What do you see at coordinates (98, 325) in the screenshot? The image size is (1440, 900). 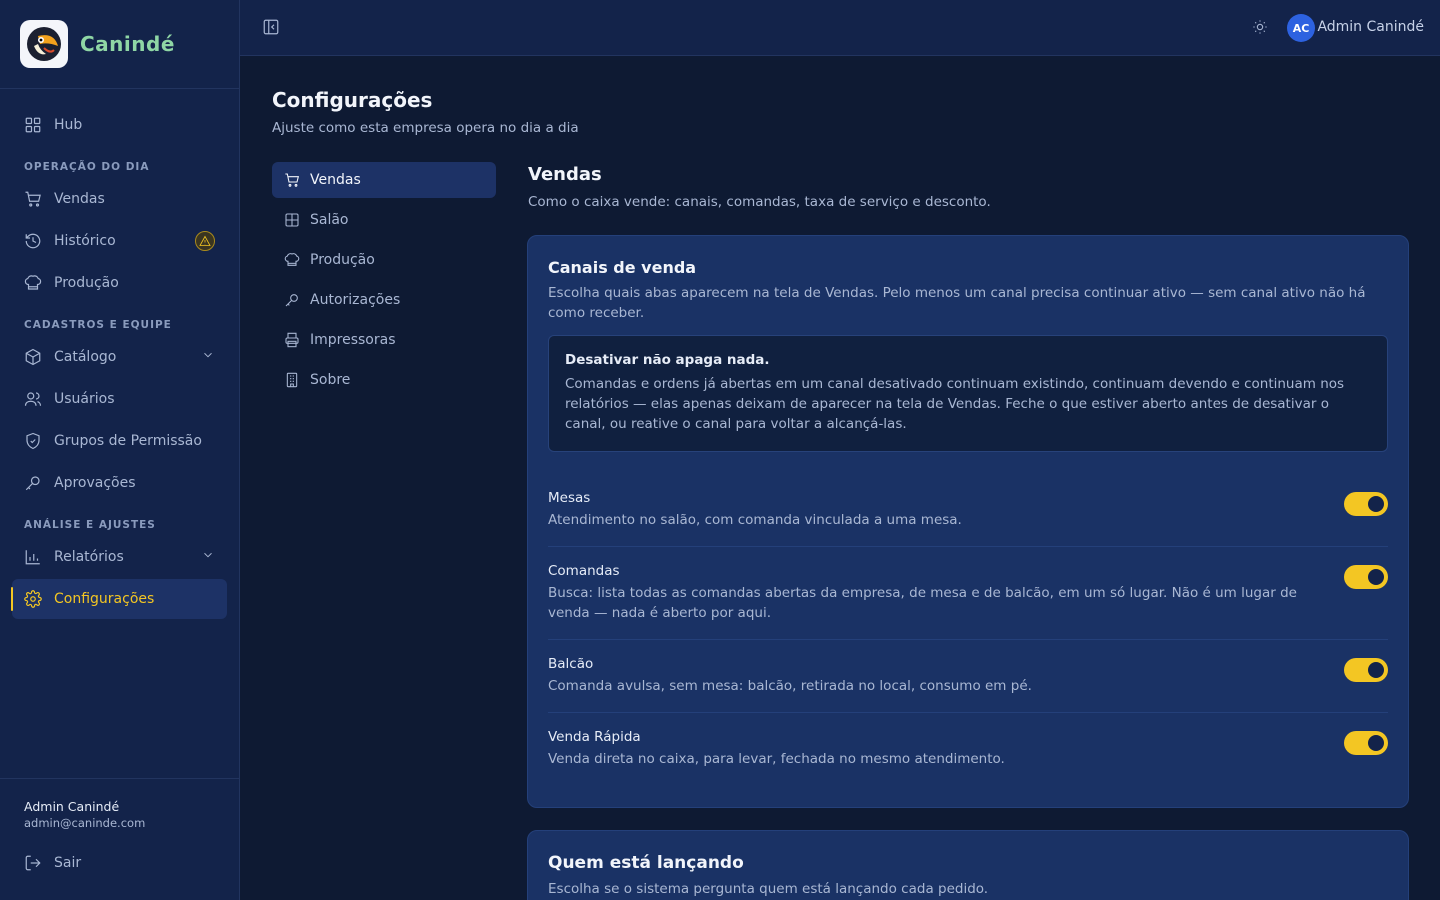 I see `nav-section-heading: CADASTROS E EQUIPE` at bounding box center [98, 325].